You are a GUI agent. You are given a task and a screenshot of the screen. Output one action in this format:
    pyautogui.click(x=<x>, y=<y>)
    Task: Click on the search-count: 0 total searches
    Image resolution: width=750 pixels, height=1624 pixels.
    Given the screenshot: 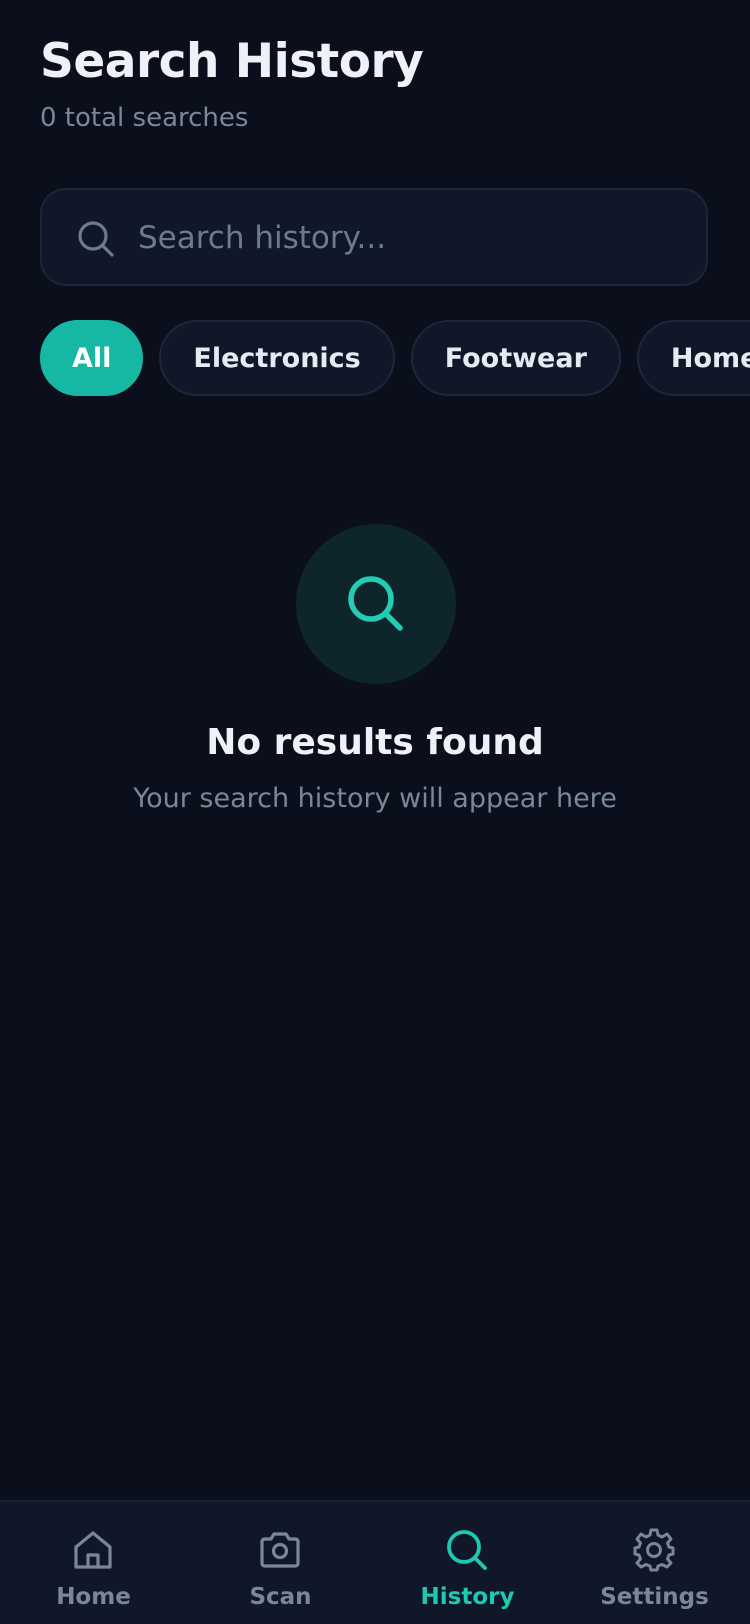 What is the action you would take?
    pyautogui.click(x=144, y=118)
    